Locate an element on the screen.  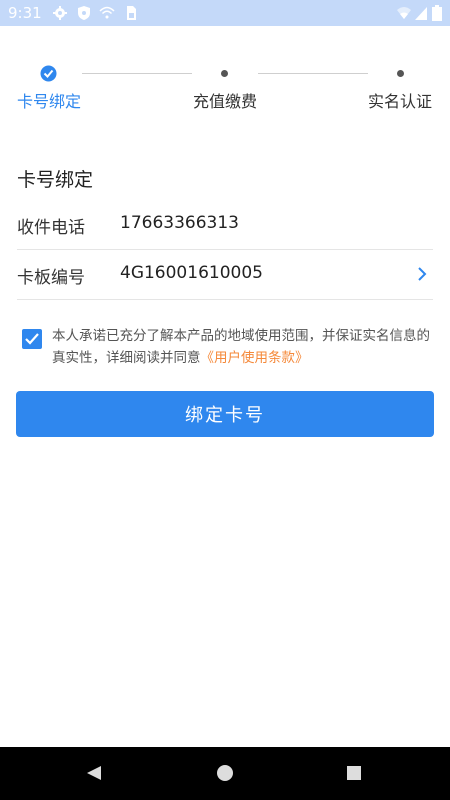
step-label-verify: 实名认证 is located at coordinates (400, 101).